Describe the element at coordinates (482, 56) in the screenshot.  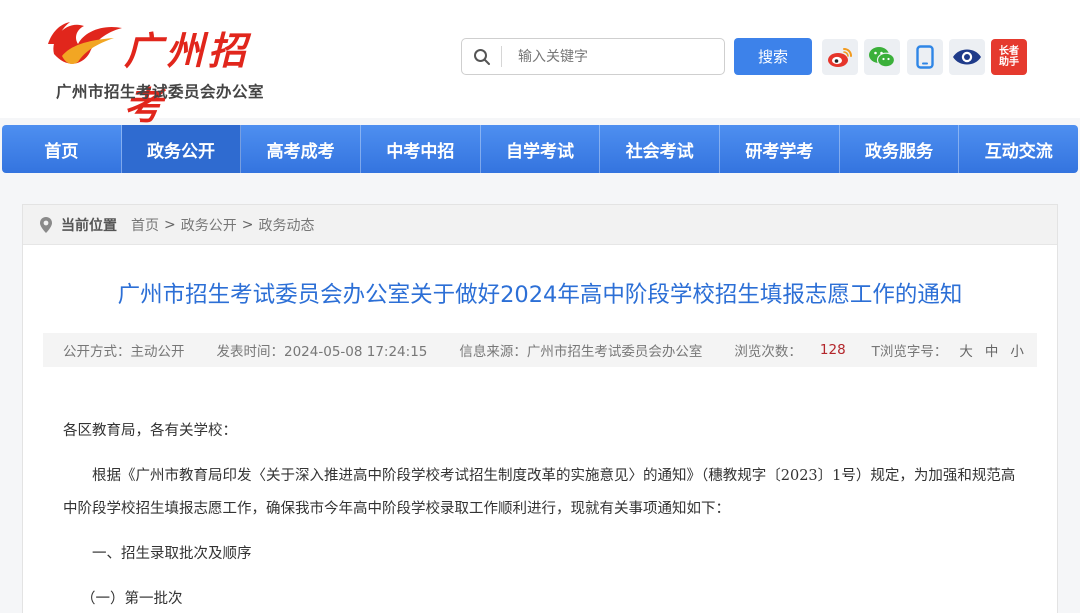
I see `search-icon` at that location.